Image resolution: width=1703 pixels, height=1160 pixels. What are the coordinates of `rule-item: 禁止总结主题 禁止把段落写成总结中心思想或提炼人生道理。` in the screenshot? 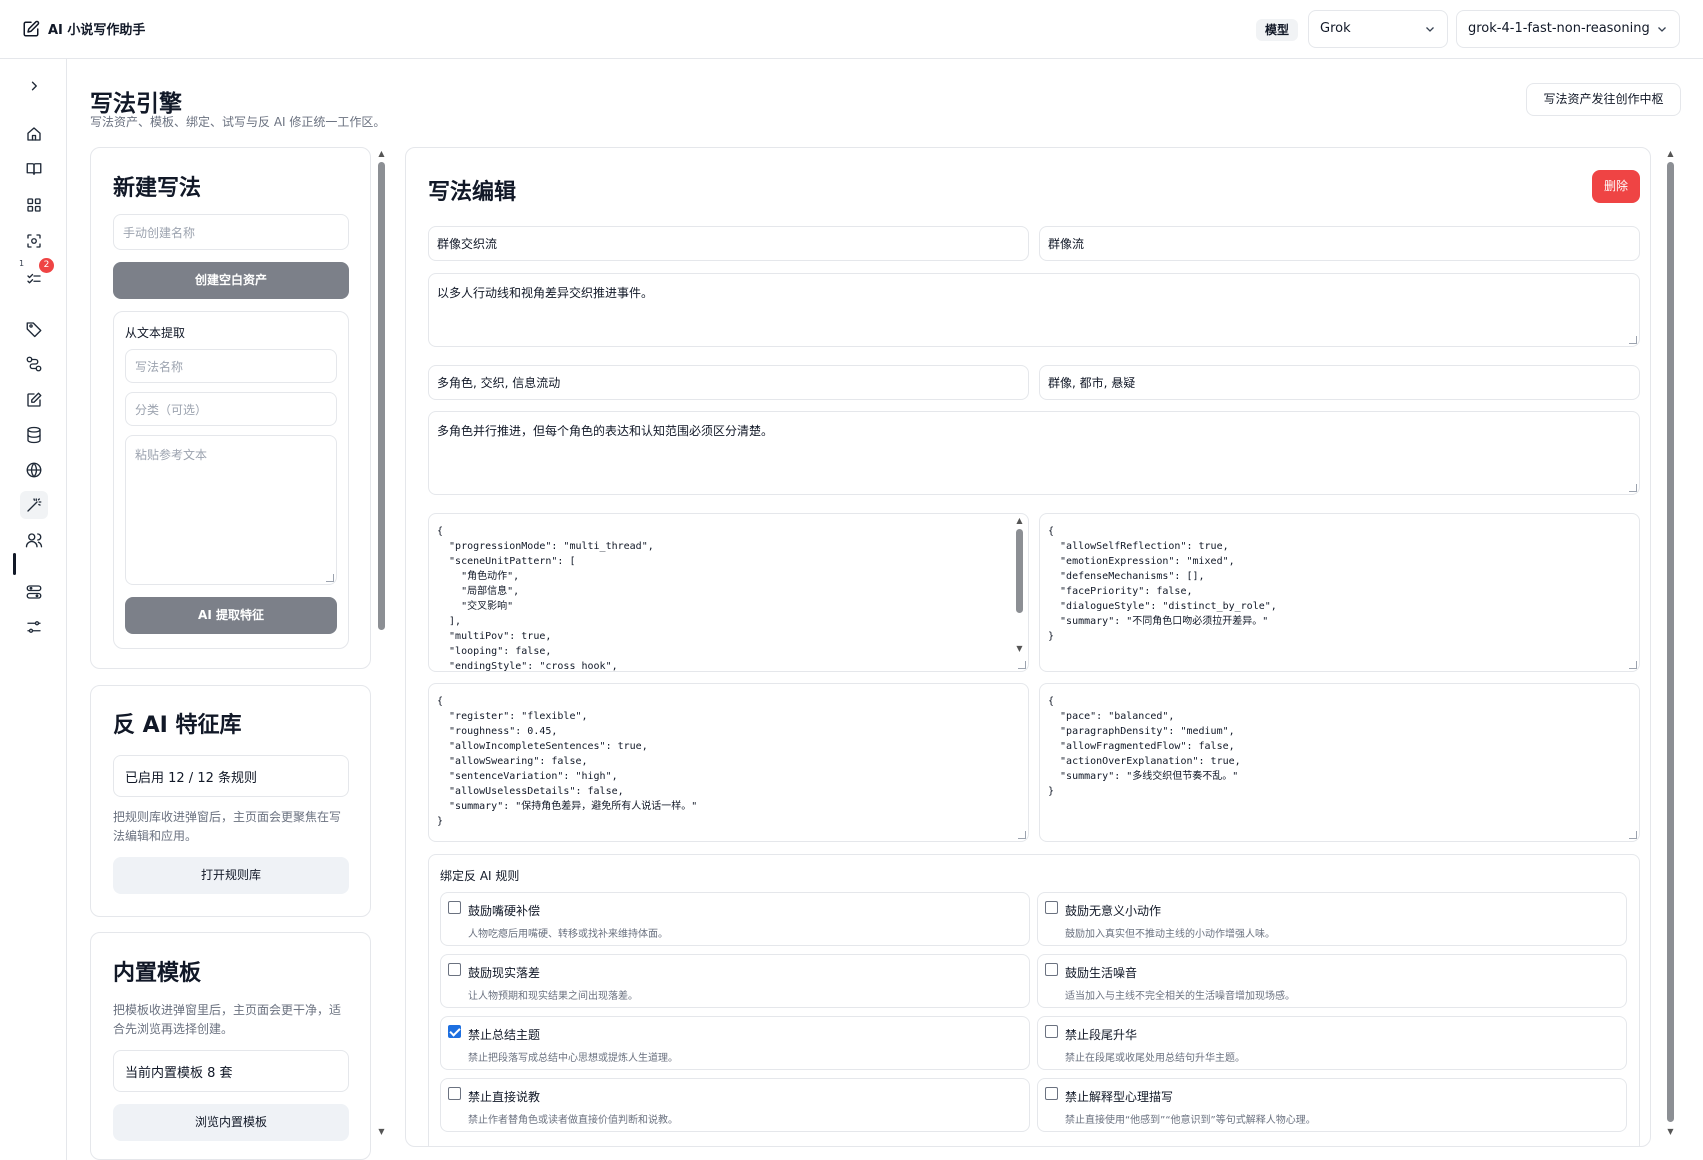 It's located at (735, 1043).